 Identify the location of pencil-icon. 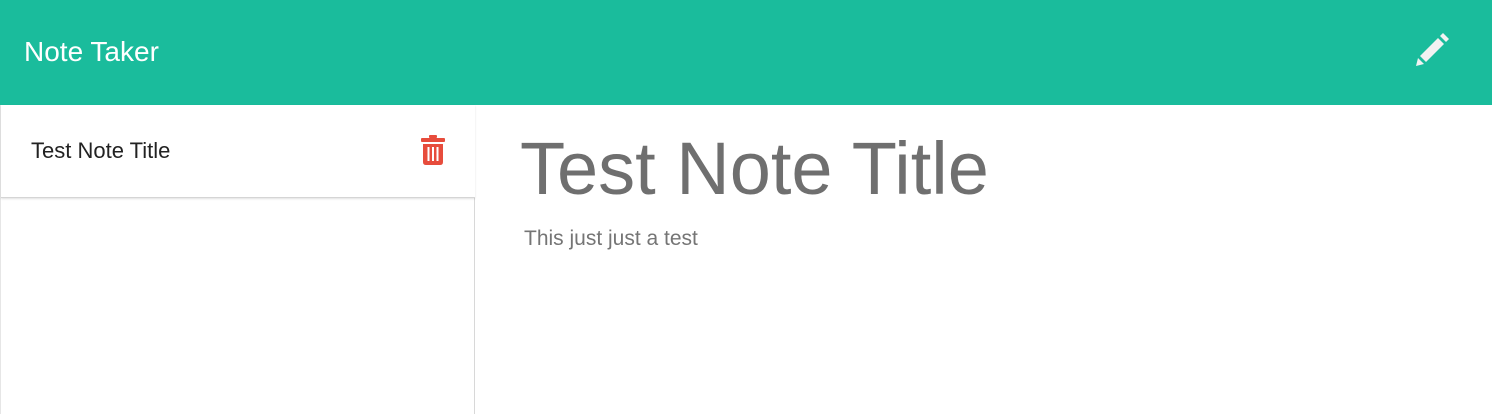
(1432, 49).